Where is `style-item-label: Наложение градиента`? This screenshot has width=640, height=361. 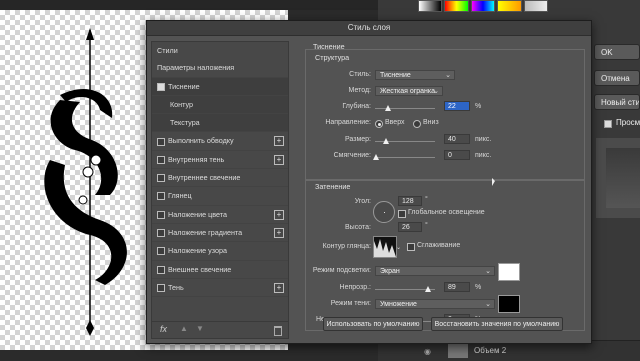
style-item-label: Наложение градиента is located at coordinates (205, 232).